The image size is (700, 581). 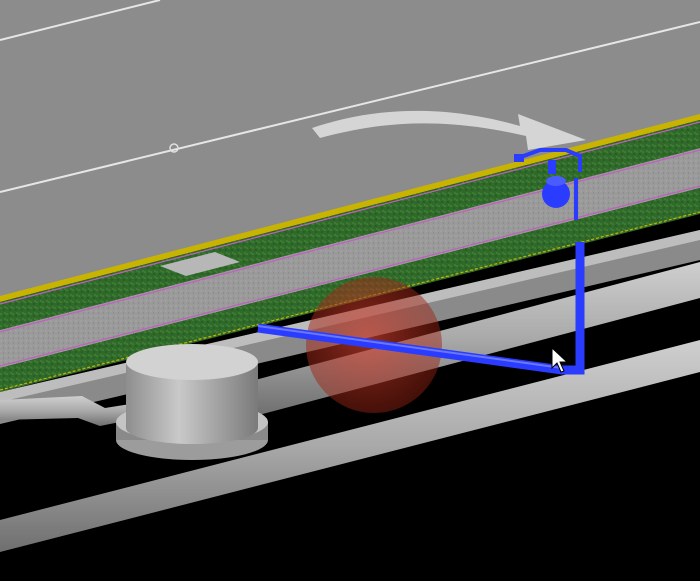 What do you see at coordinates (65, 411) in the screenshot?
I see `lateral-pipe-left` at bounding box center [65, 411].